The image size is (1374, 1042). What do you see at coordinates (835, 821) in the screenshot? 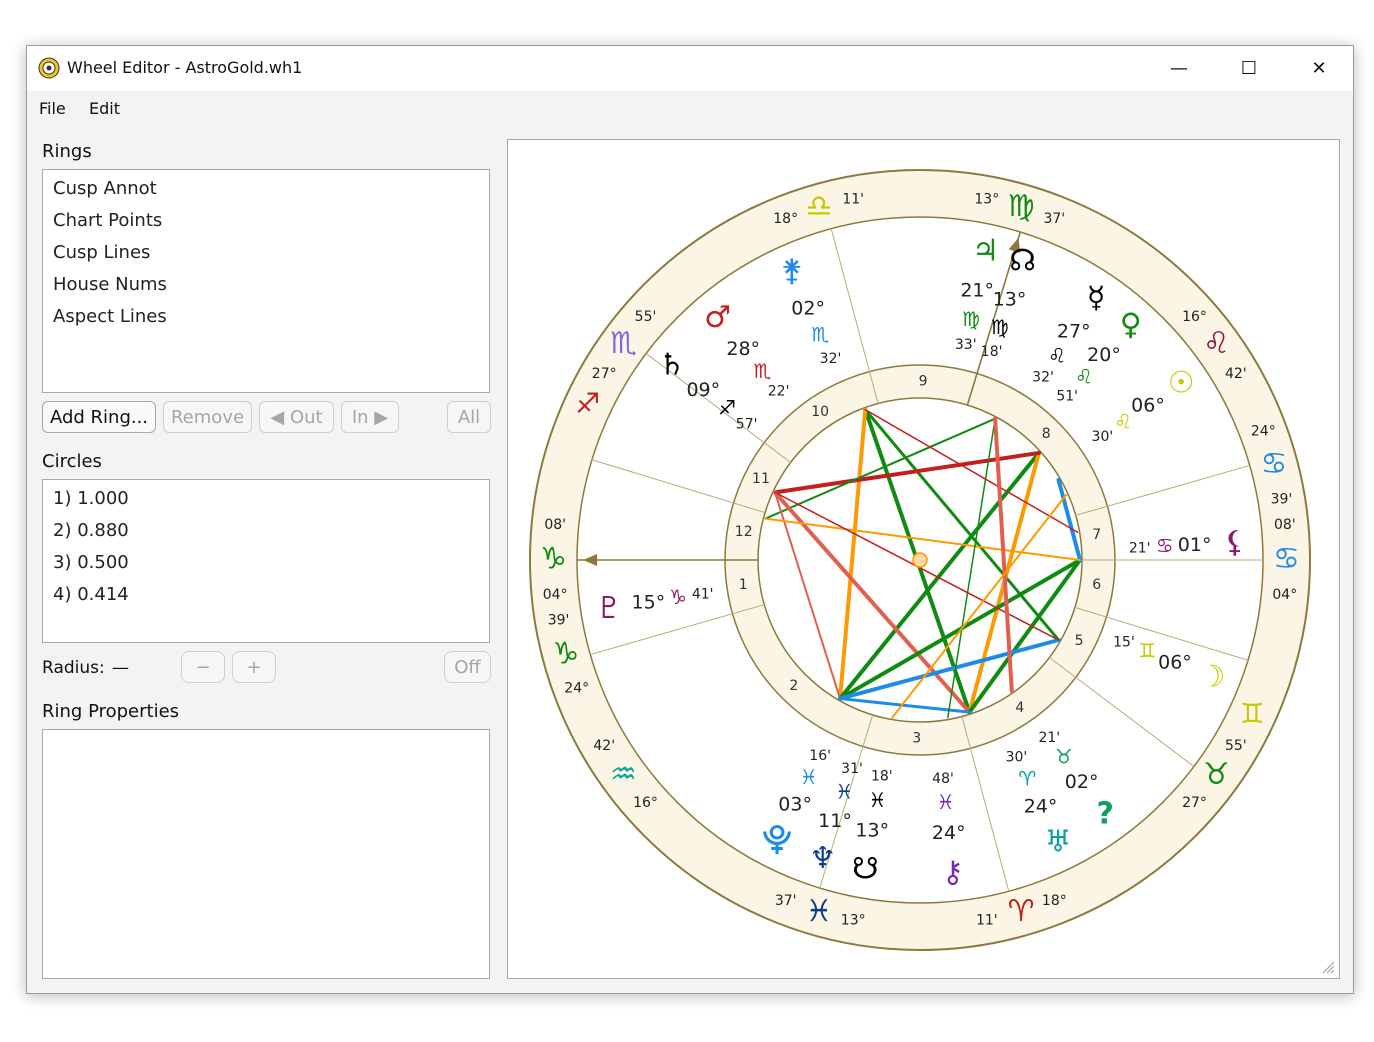
I see `planet-degree: 11°` at bounding box center [835, 821].